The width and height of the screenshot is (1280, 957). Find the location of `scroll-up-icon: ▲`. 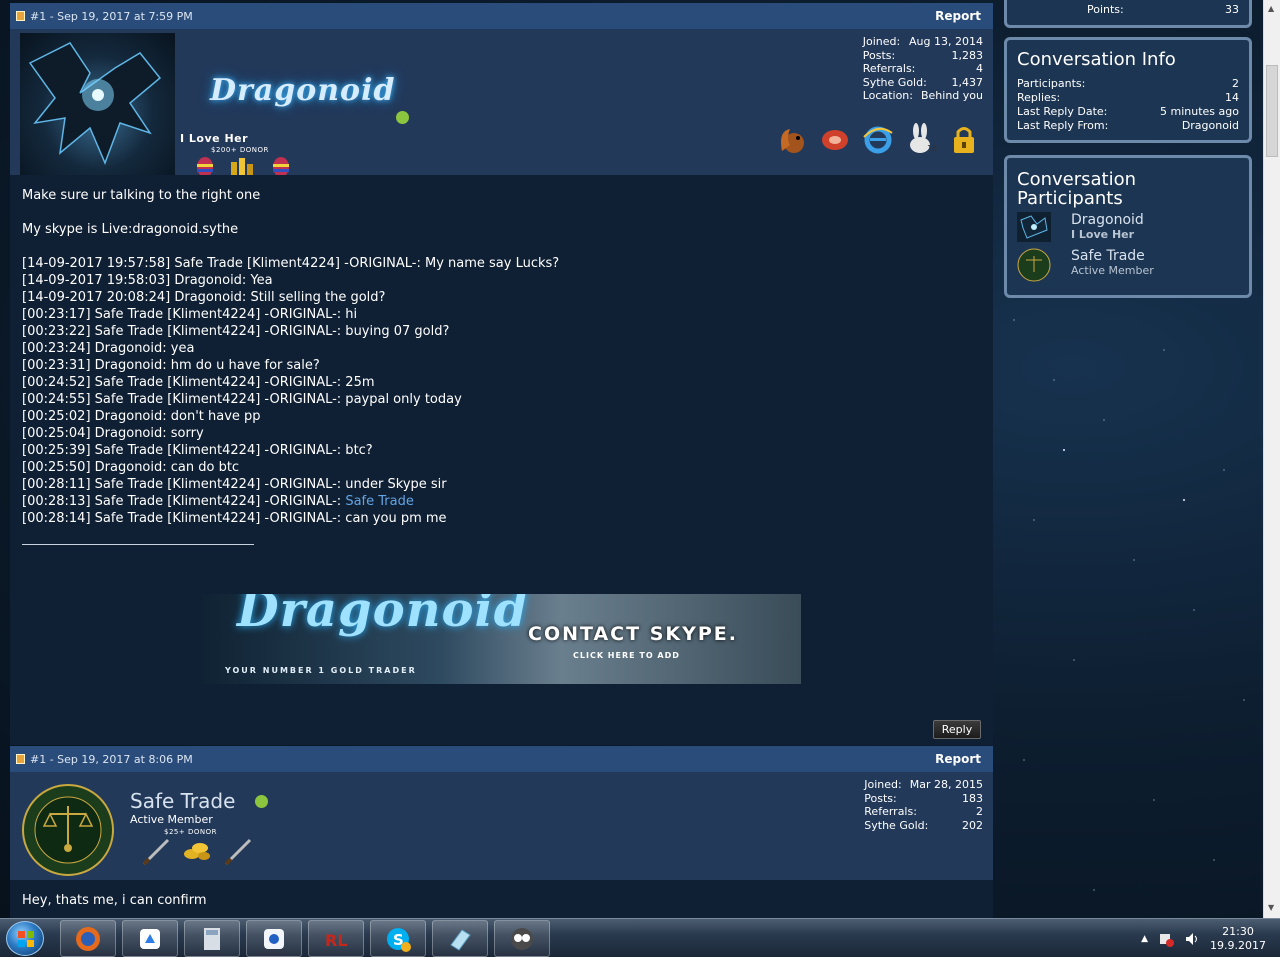

scroll-up-icon: ▲ is located at coordinates (1271, 8).